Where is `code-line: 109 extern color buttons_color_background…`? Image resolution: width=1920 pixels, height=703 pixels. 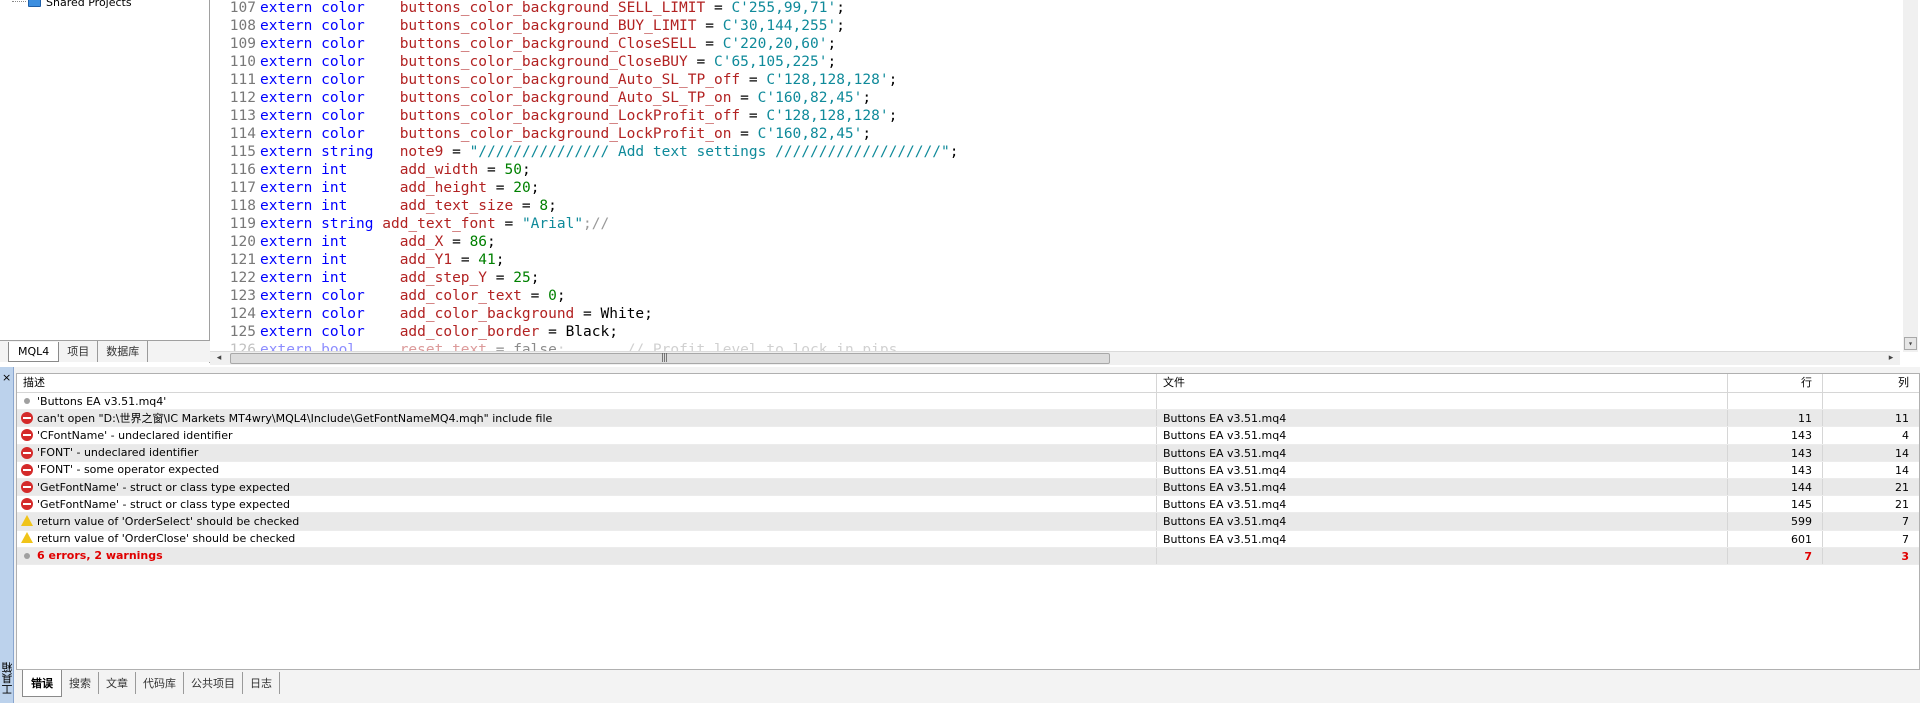 code-line: 109 extern color buttons_color_background… is located at coordinates (1054, 44).